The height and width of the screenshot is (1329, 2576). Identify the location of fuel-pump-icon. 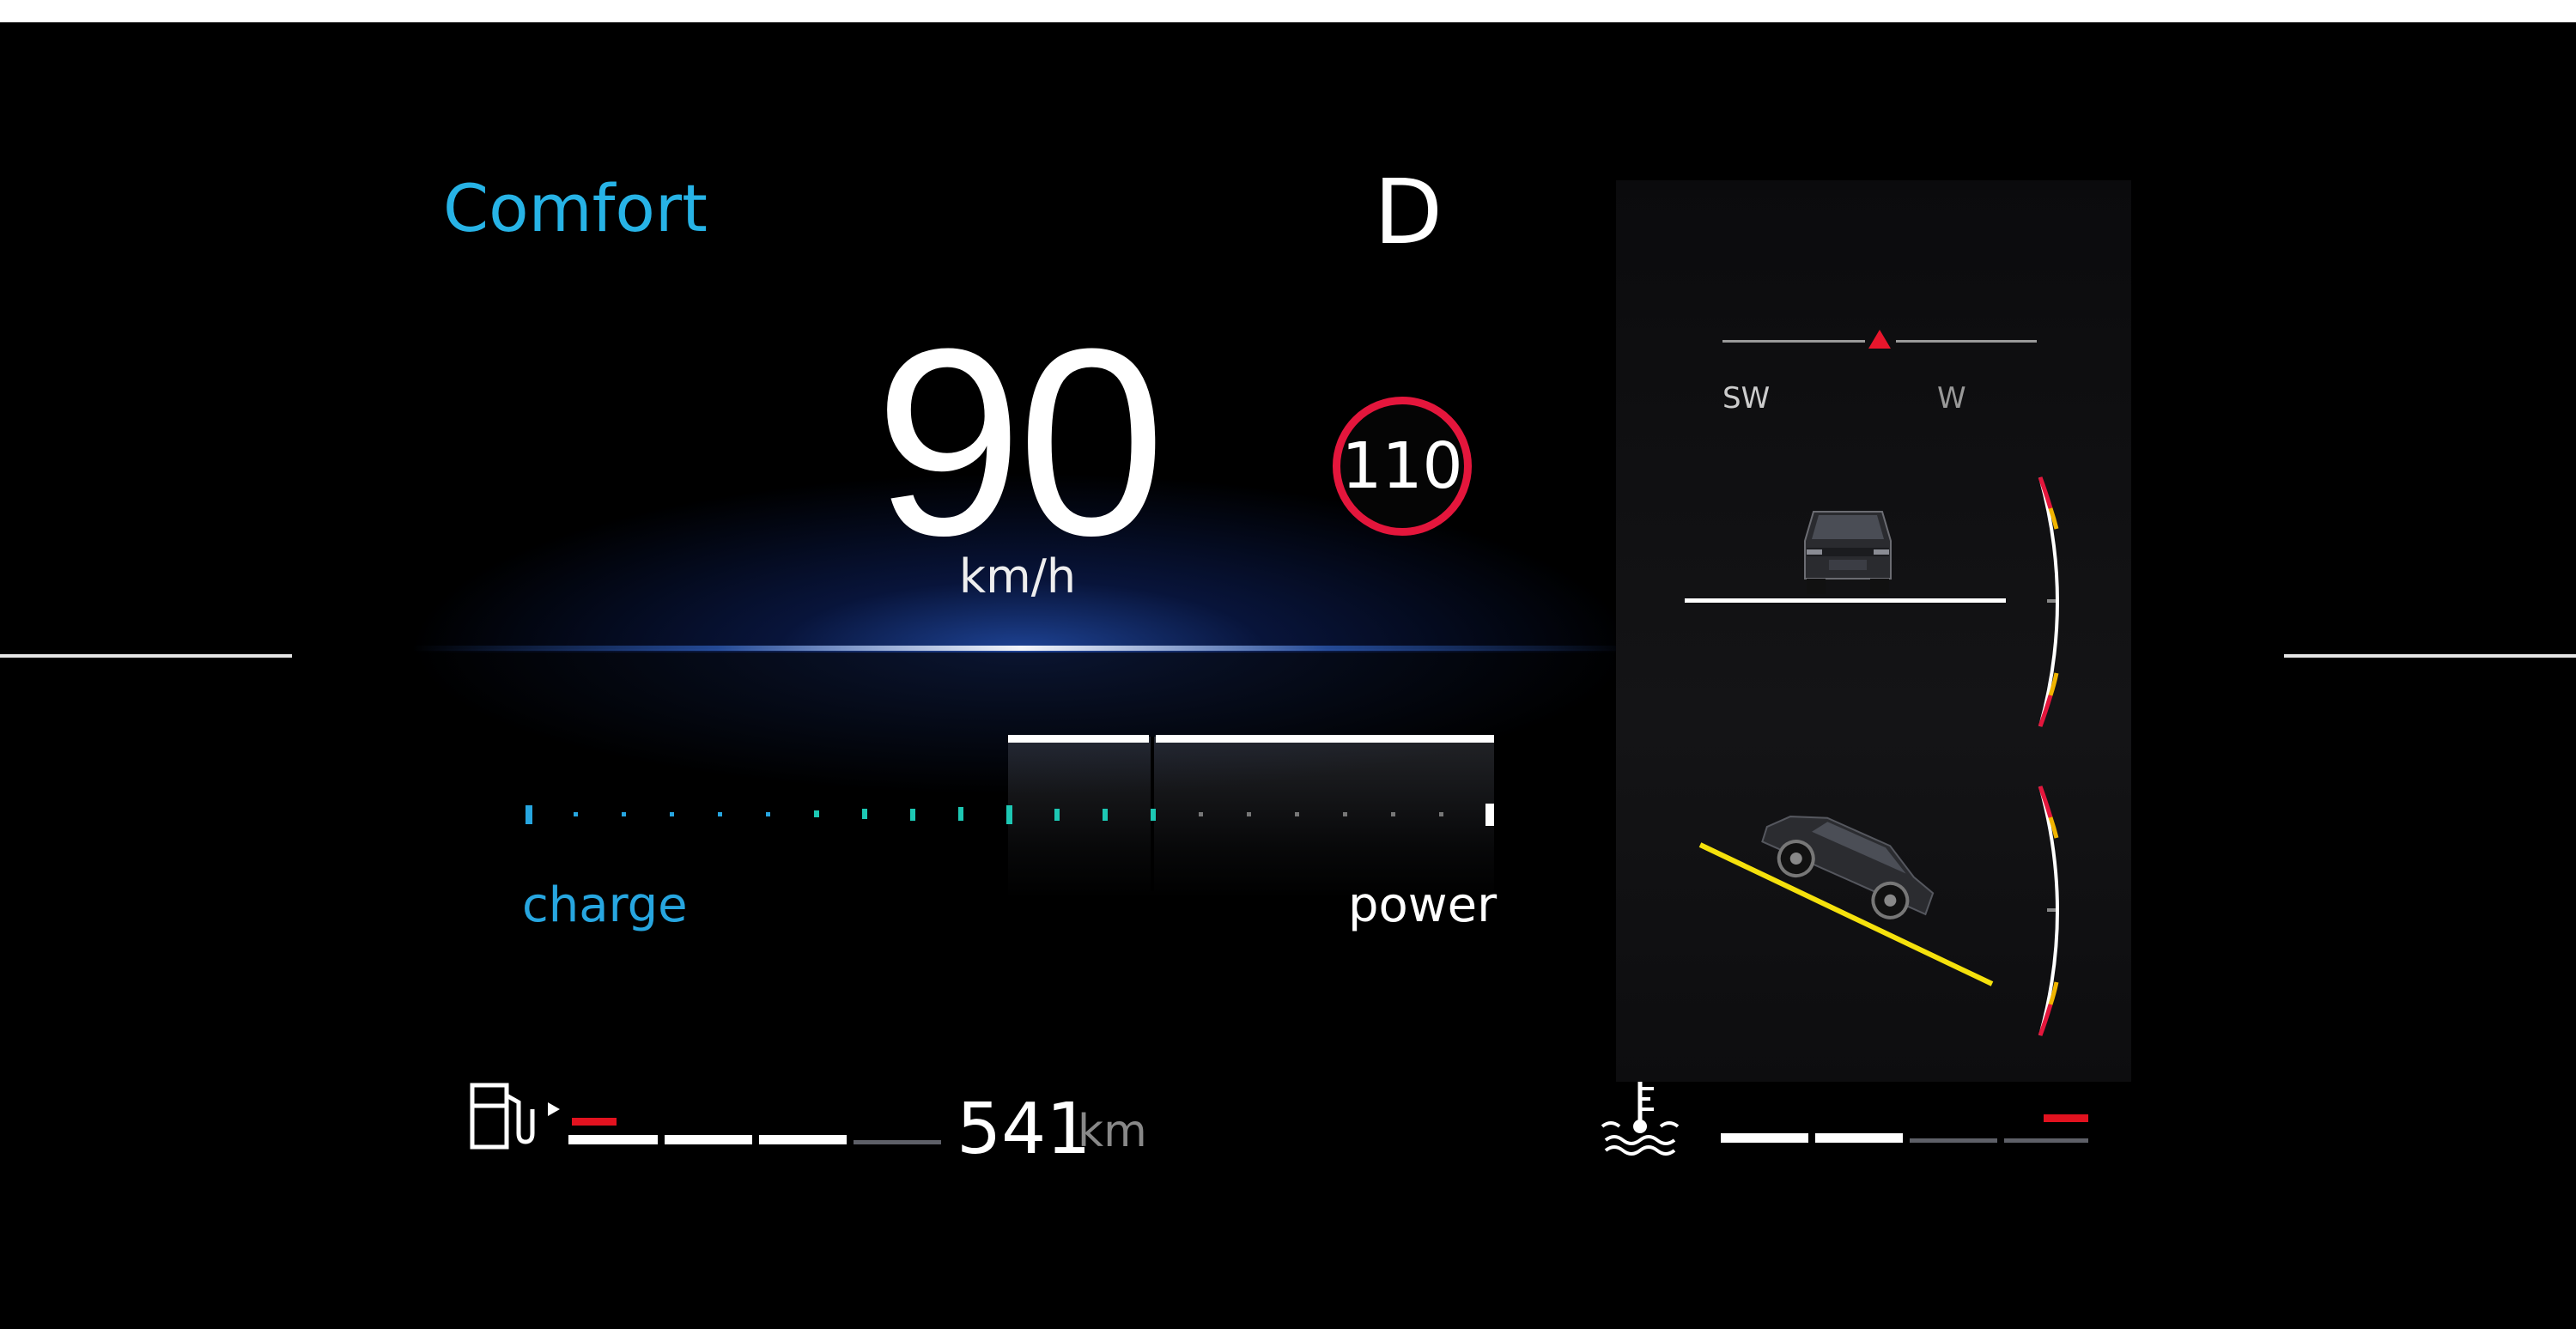
(515, 1116).